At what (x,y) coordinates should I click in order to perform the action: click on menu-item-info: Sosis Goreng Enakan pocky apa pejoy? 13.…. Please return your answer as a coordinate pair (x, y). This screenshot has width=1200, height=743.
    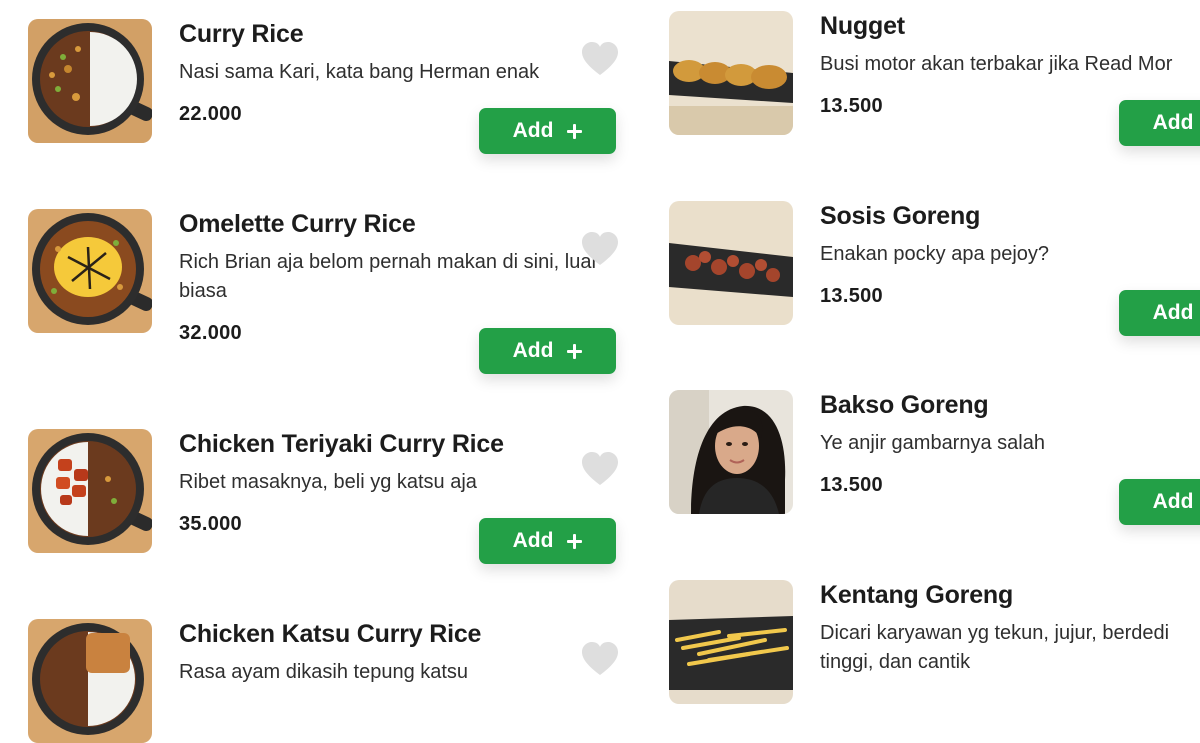
    Looking at the image, I should click on (934, 255).